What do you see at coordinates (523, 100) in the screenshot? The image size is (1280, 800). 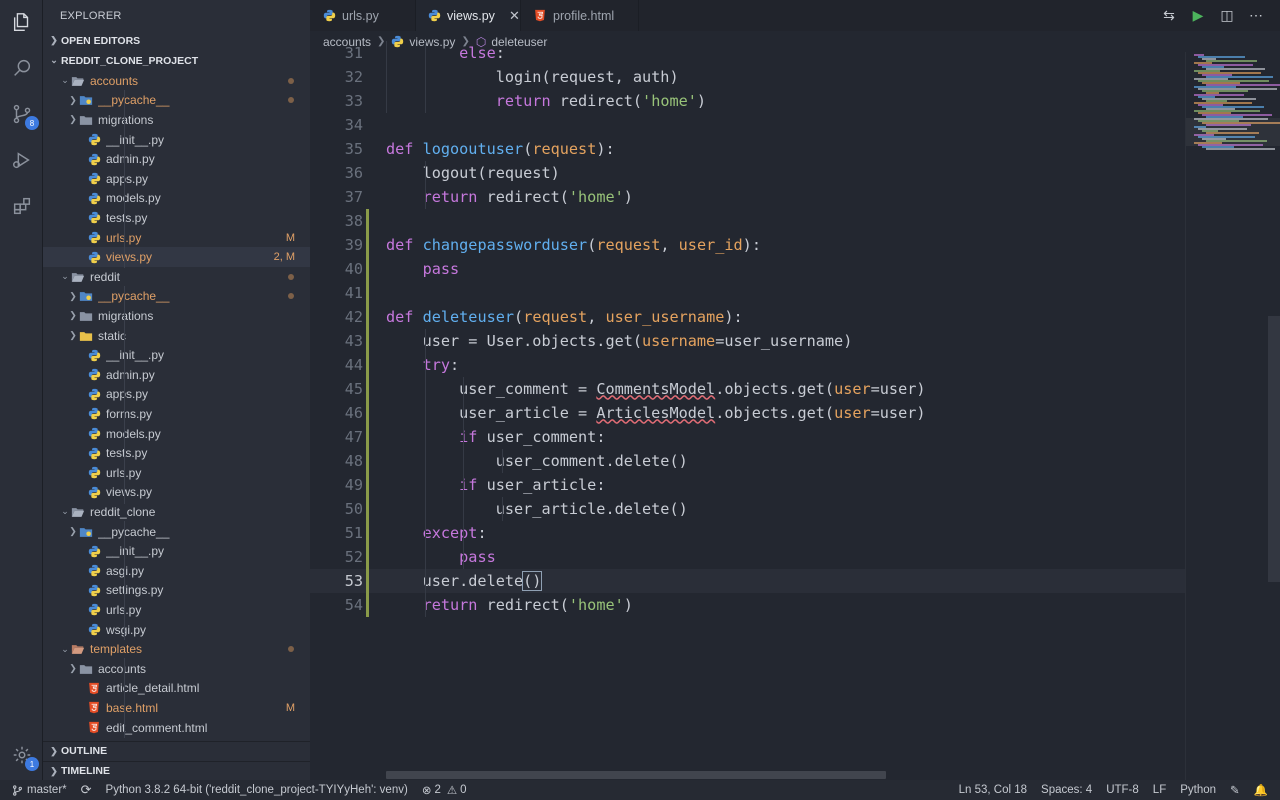 I see `code-token: return` at bounding box center [523, 100].